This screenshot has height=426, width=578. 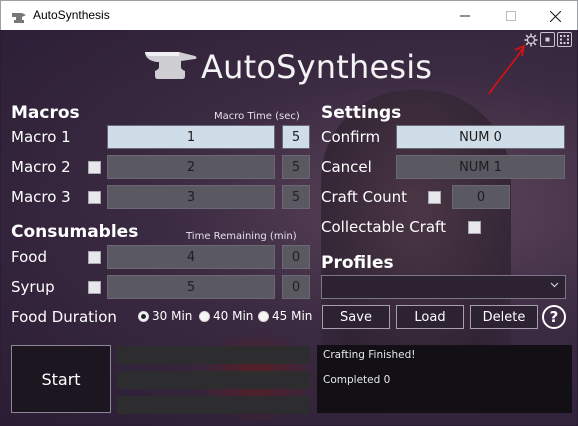 What do you see at coordinates (317, 67) in the screenshot?
I see `logo-text: AutoSynthesis` at bounding box center [317, 67].